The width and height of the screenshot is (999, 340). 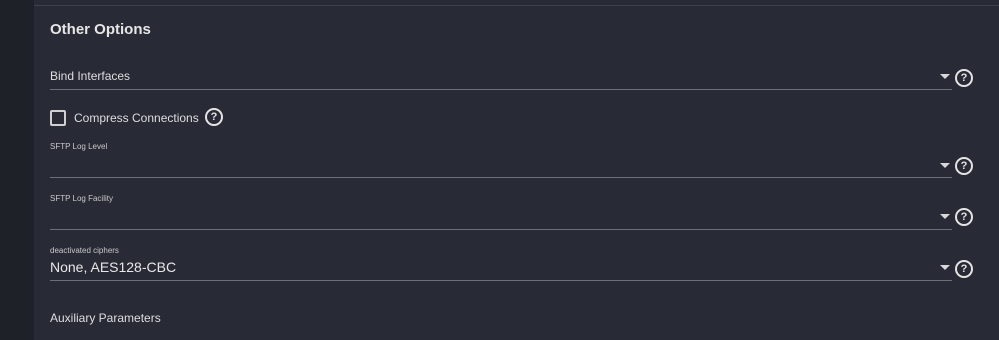 I want to click on sftp-log-level-label: SFTP Log Level, so click(x=79, y=146).